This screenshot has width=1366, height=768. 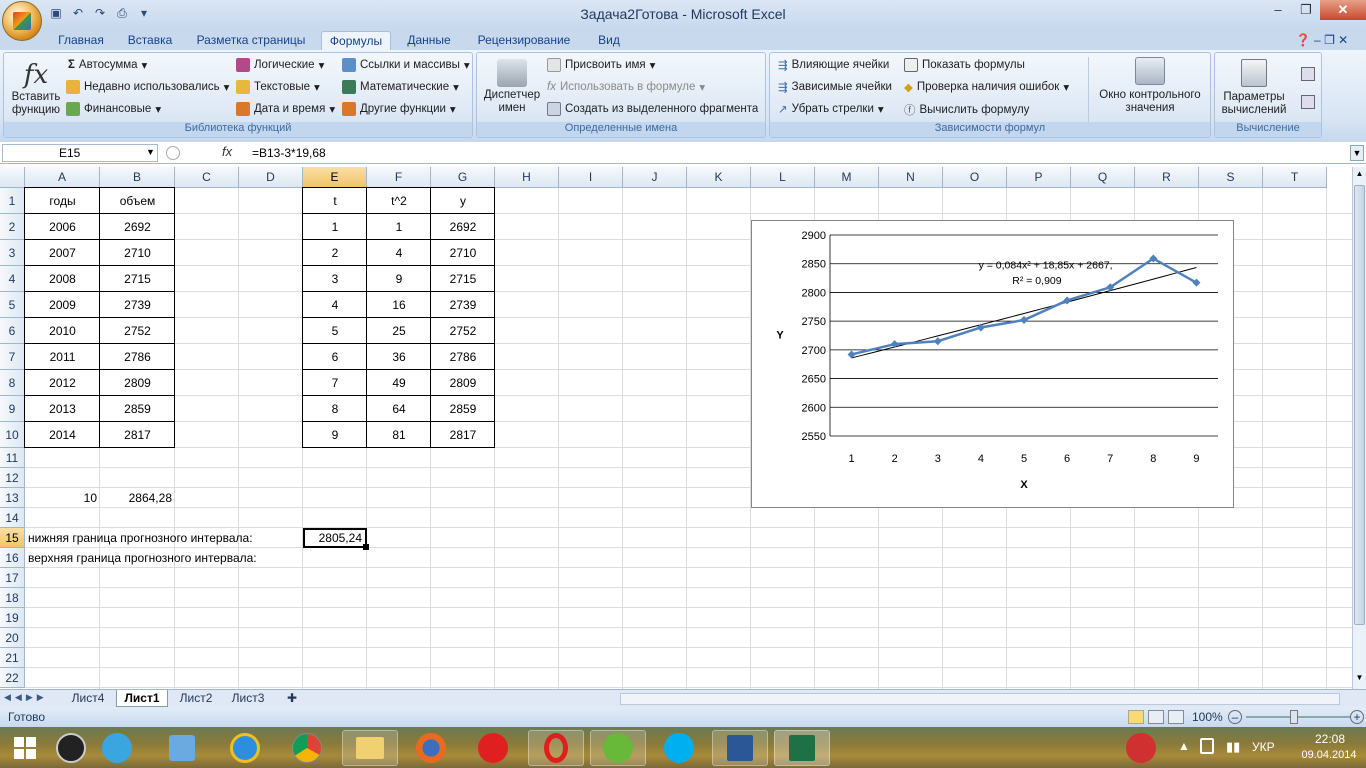 I want to click on cell-t: 9, so click(x=335, y=435).